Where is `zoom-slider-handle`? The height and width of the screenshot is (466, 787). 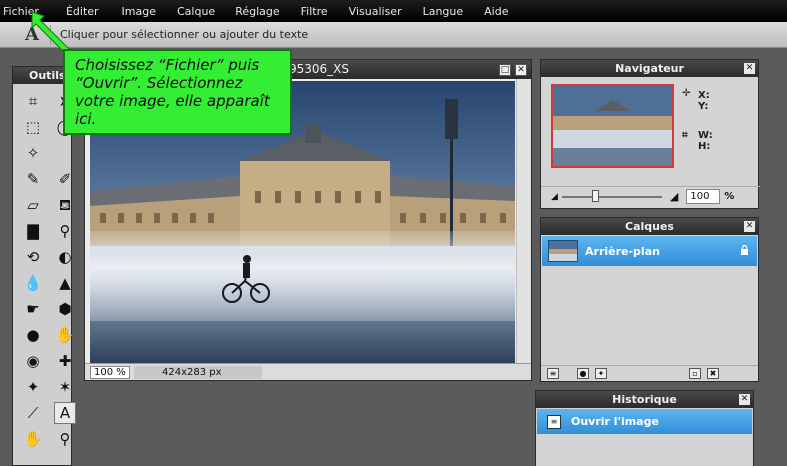
zoom-slider-handle is located at coordinates (595, 195).